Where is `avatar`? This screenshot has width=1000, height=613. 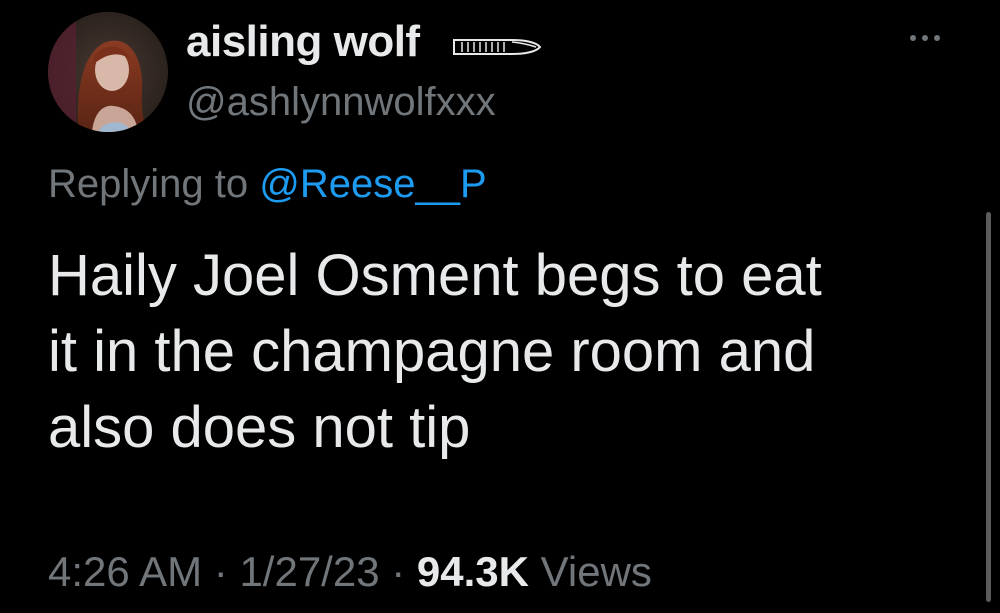 avatar is located at coordinates (108, 72).